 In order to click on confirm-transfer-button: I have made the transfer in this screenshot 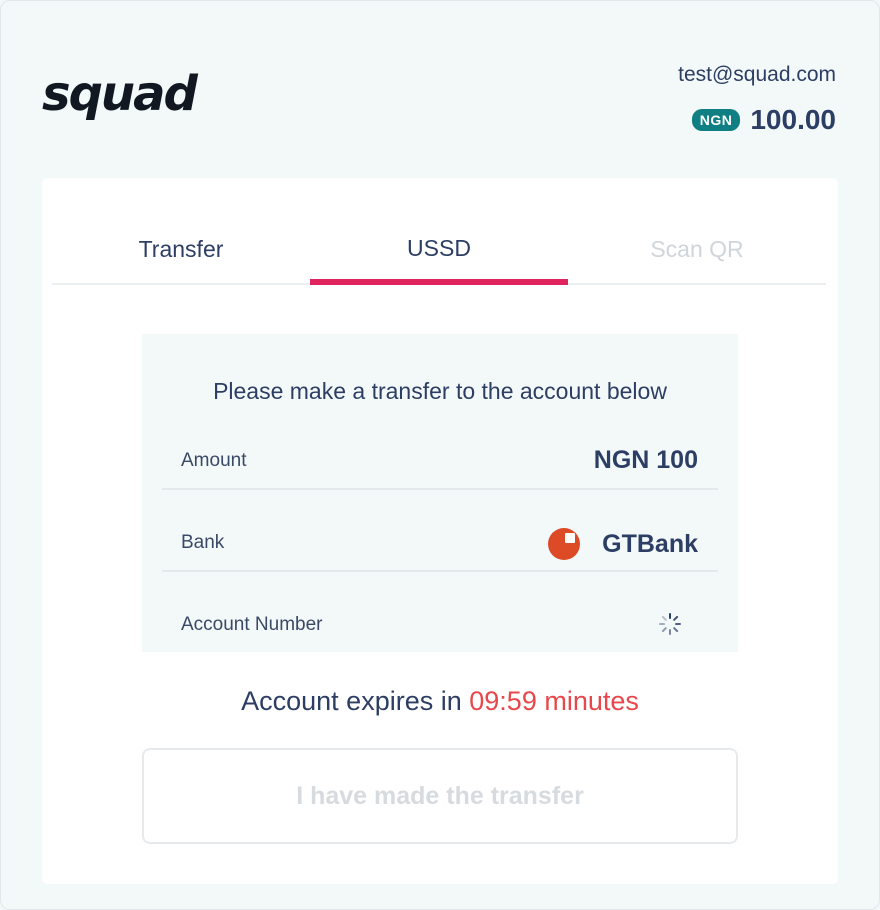, I will do `click(440, 796)`.